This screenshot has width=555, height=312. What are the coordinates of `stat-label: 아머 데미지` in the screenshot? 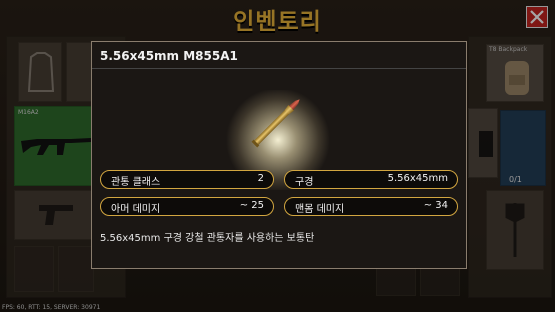 It's located at (136, 209).